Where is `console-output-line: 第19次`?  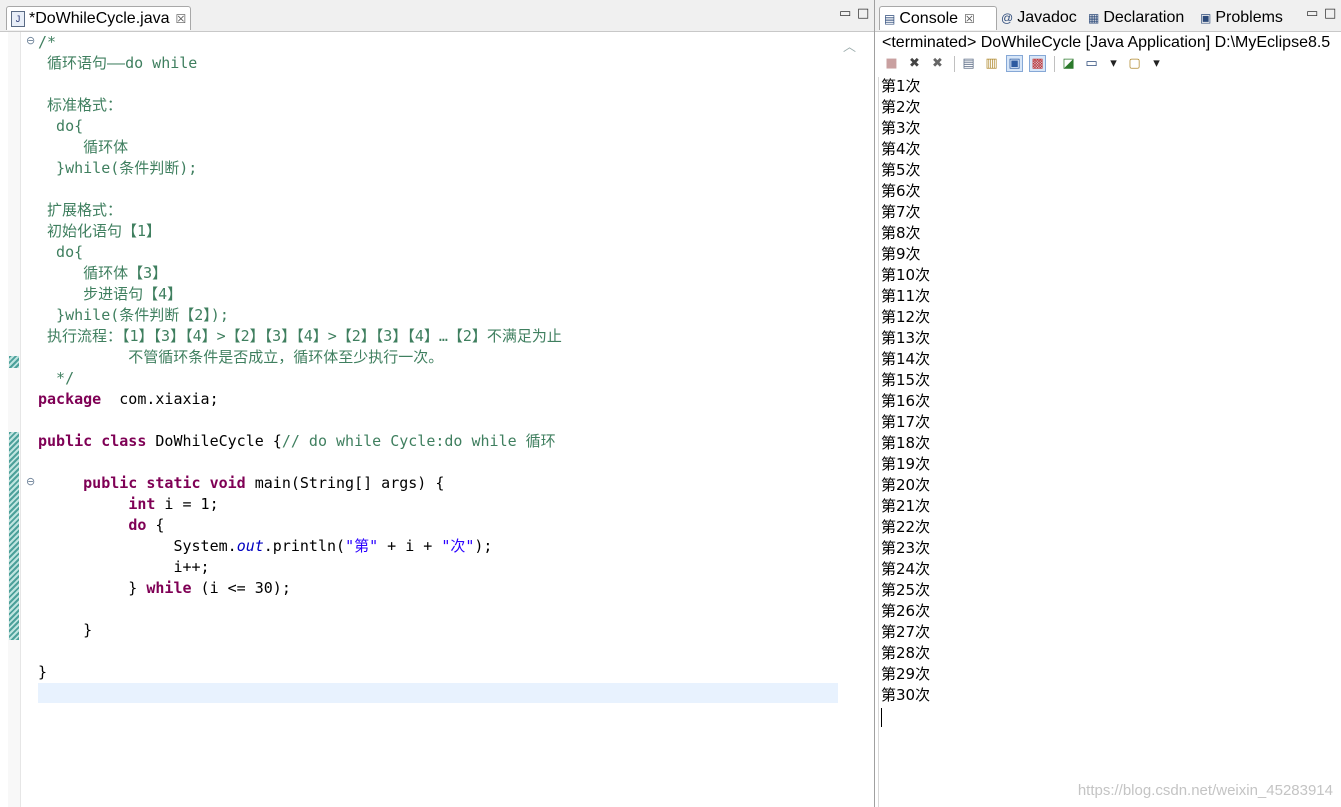 console-output-line: 第19次 is located at coordinates (906, 464).